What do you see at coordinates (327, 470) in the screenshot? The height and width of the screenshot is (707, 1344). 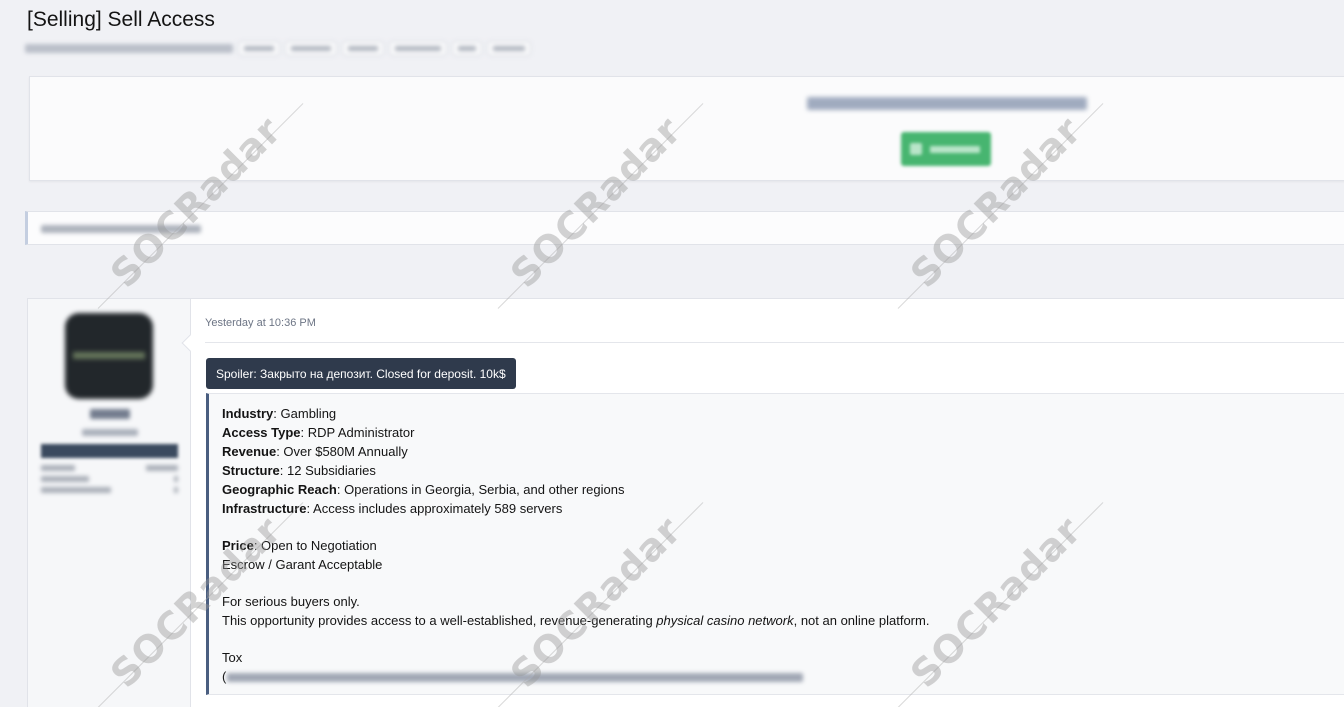 I see `detail-value: : 12 Subsidiaries` at bounding box center [327, 470].